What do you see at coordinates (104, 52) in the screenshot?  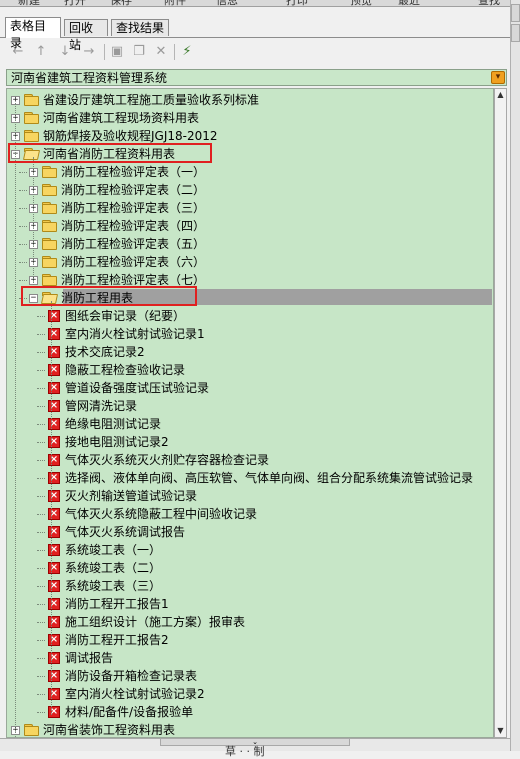 I see `toolbar-separator` at bounding box center [104, 52].